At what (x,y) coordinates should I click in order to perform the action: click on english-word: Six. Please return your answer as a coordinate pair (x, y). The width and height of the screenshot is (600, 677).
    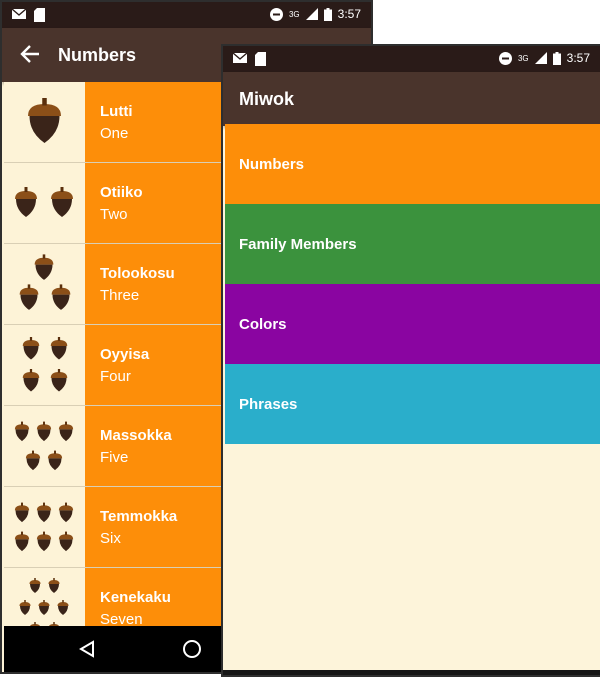
    Looking at the image, I should click on (110, 538).